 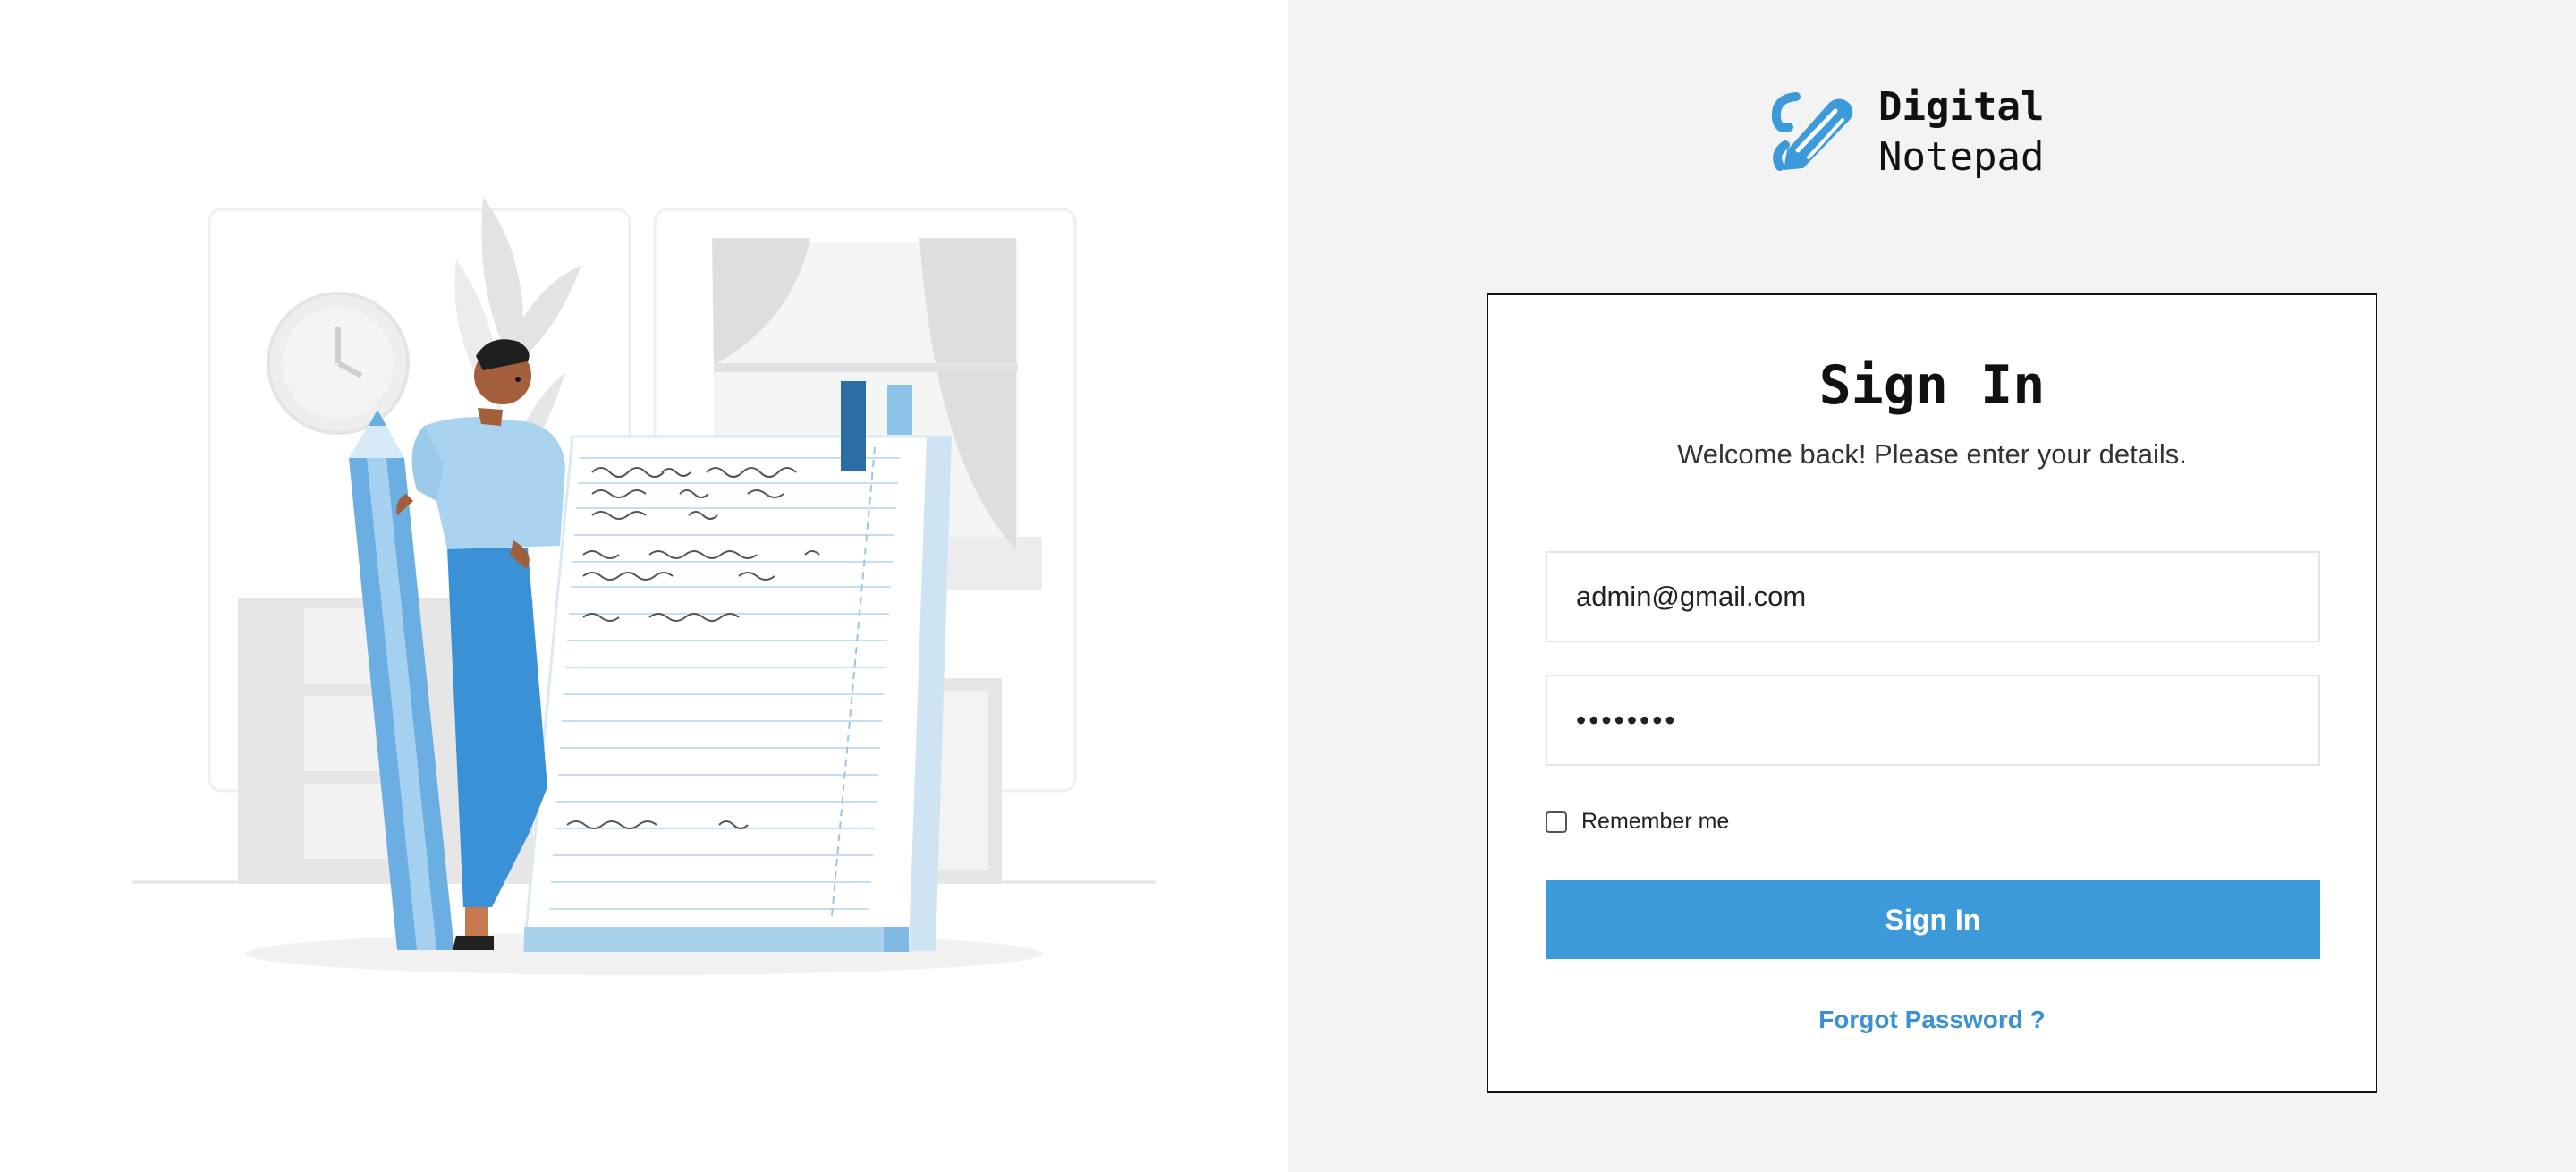 What do you see at coordinates (1556, 822) in the screenshot?
I see `checkbox-icon` at bounding box center [1556, 822].